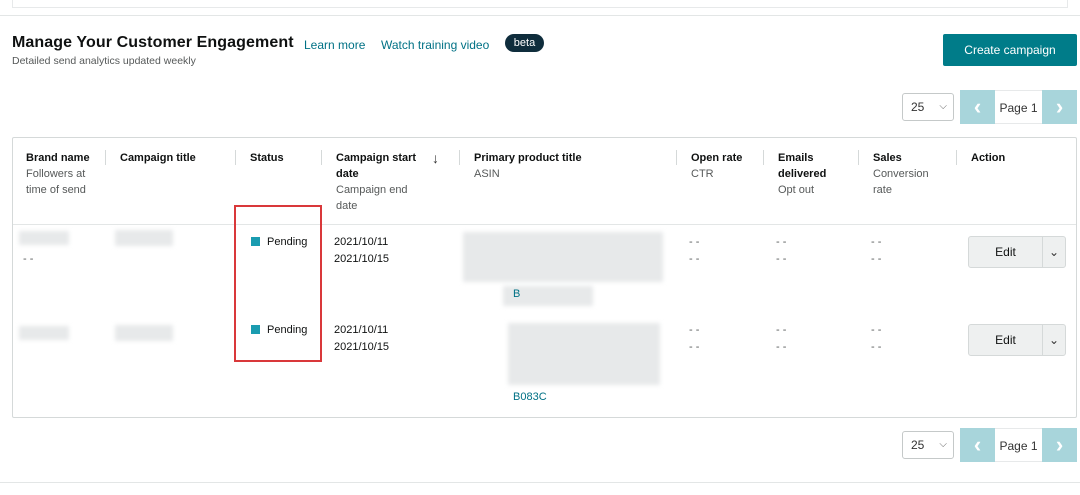 The height and width of the screenshot is (495, 1080). Describe the element at coordinates (516, 294) in the screenshot. I see `product-asin-link: B` at that location.